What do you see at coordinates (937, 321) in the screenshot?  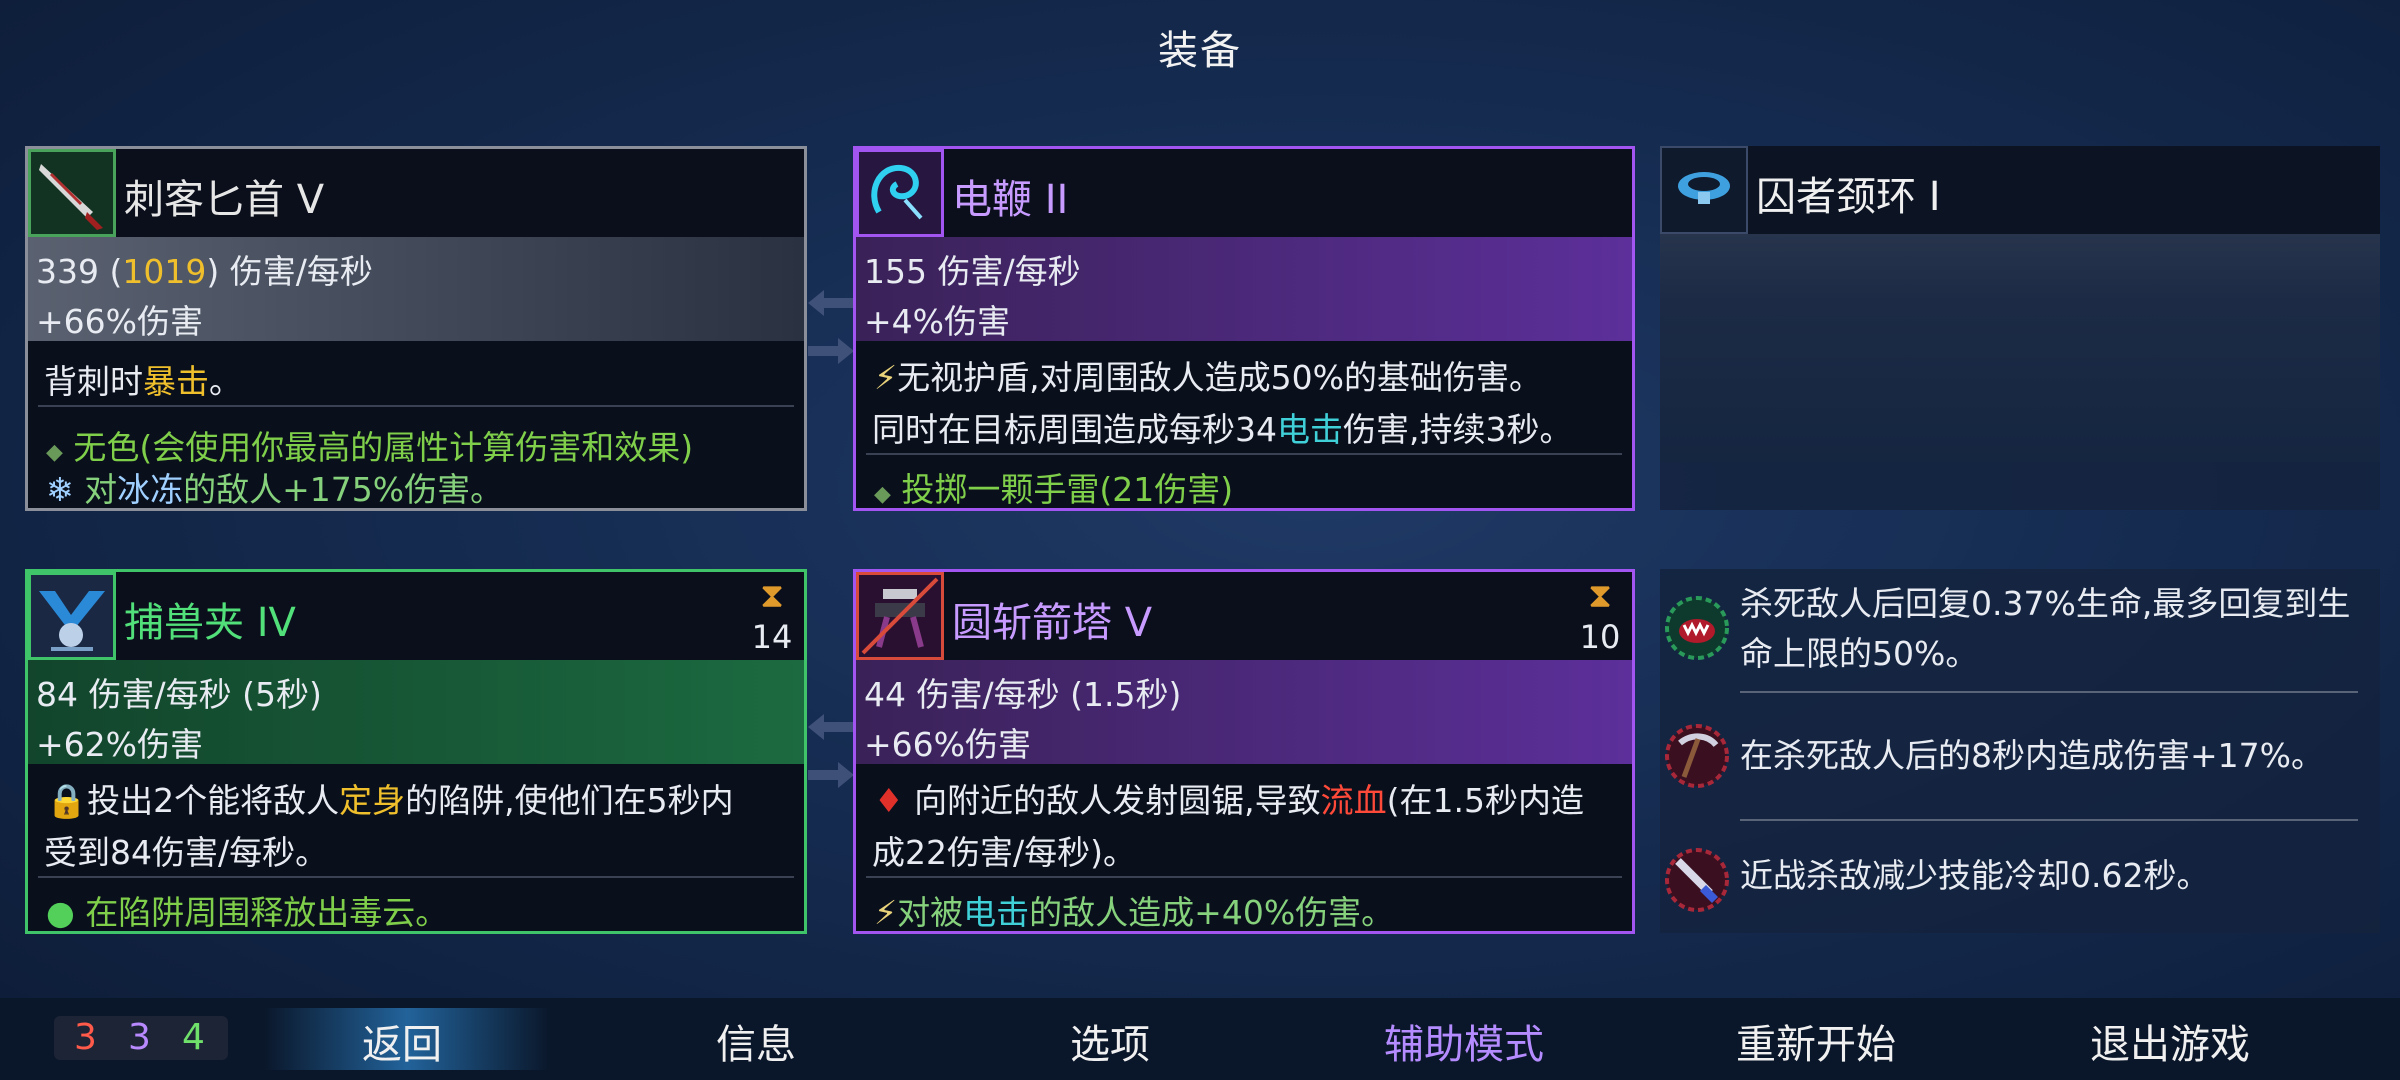 I see `damage-bonus: +4%伤害` at bounding box center [937, 321].